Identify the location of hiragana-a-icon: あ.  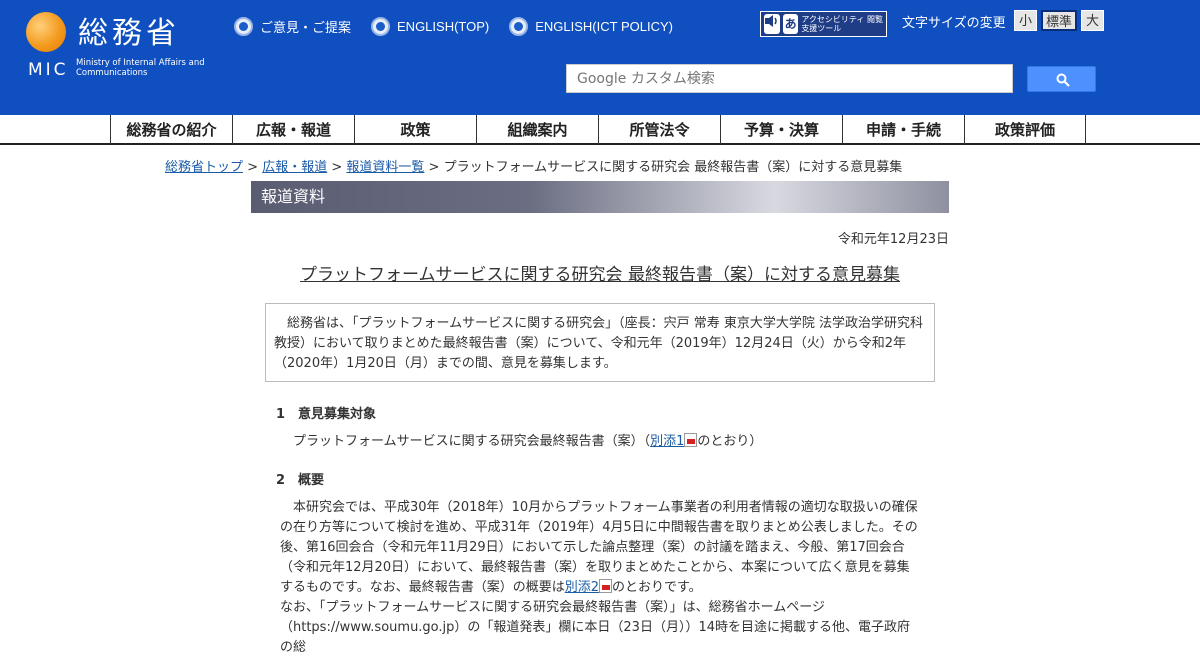
(791, 24).